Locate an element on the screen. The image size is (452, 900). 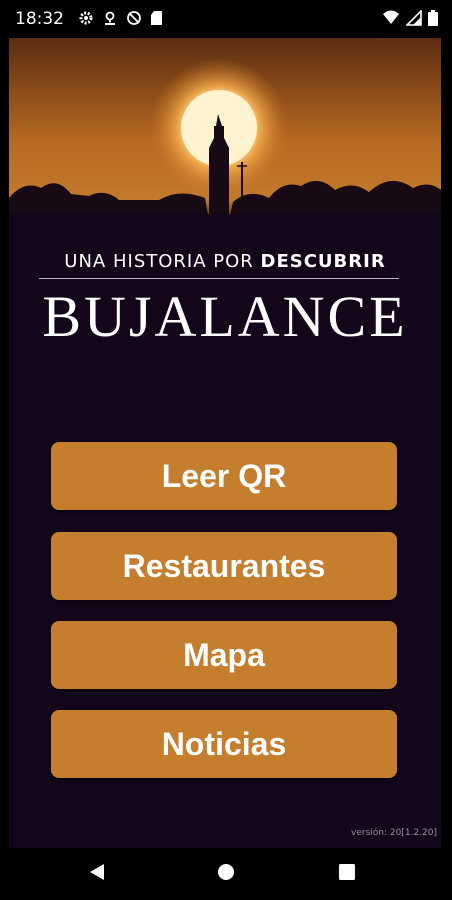
location-icon is located at coordinates (110, 18).